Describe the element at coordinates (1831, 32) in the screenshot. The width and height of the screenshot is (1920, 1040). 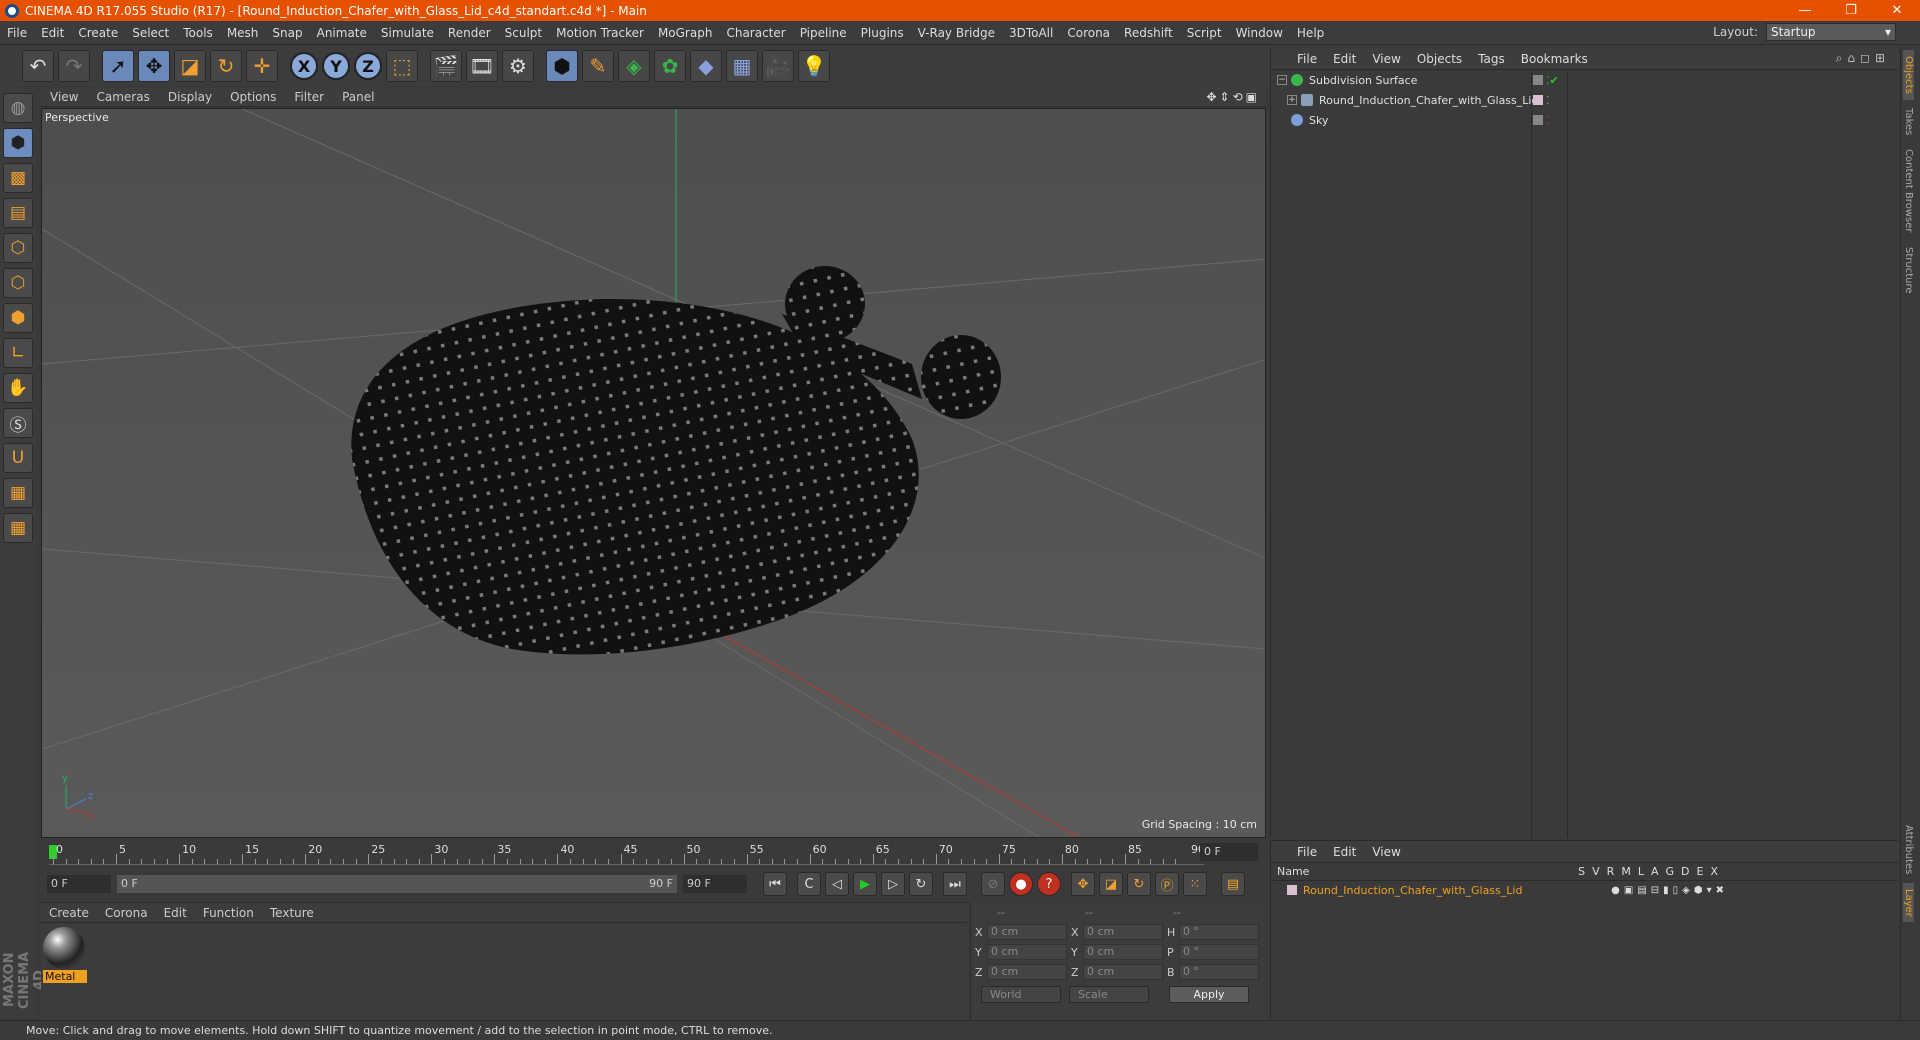
I see `layout-dropdown: Startup` at that location.